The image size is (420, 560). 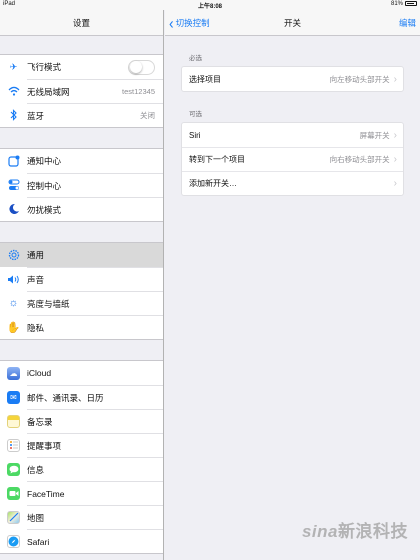 What do you see at coordinates (13, 469) in the screenshot?
I see `messages-icon` at bounding box center [13, 469].